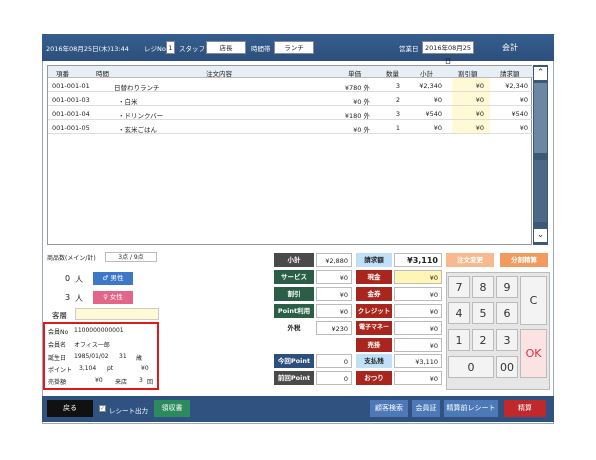 The height and width of the screenshot is (460, 596). What do you see at coordinates (374, 294) in the screenshot?
I see `voucher-button: 金券` at bounding box center [374, 294].